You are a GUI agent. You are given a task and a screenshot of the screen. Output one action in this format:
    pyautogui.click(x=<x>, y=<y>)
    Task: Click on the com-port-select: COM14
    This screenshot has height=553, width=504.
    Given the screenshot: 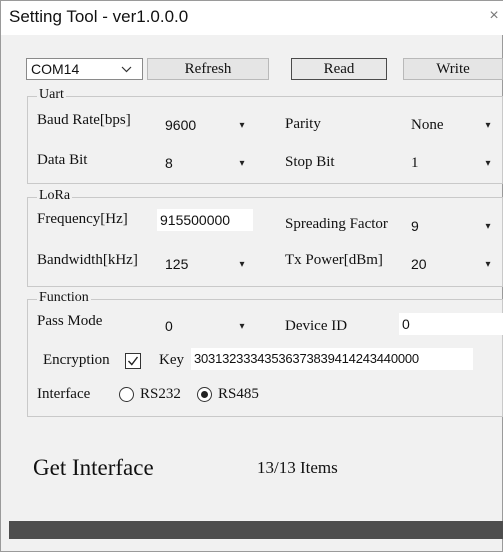 What is the action you would take?
    pyautogui.click(x=84, y=69)
    